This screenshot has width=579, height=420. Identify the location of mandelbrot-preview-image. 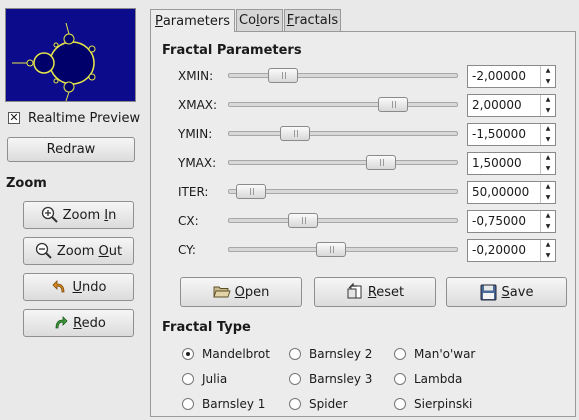
(70, 55).